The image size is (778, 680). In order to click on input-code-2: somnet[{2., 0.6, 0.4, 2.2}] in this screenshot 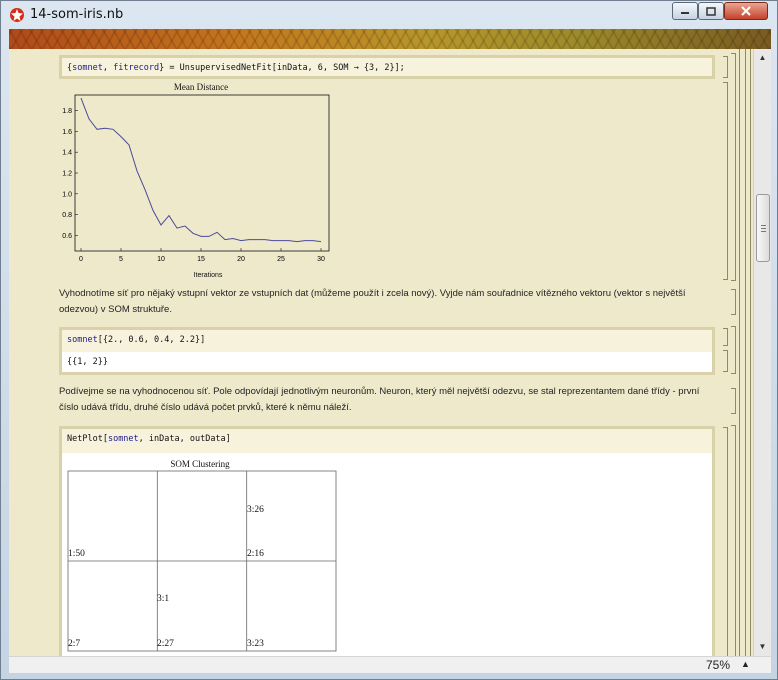, I will do `click(136, 340)`.